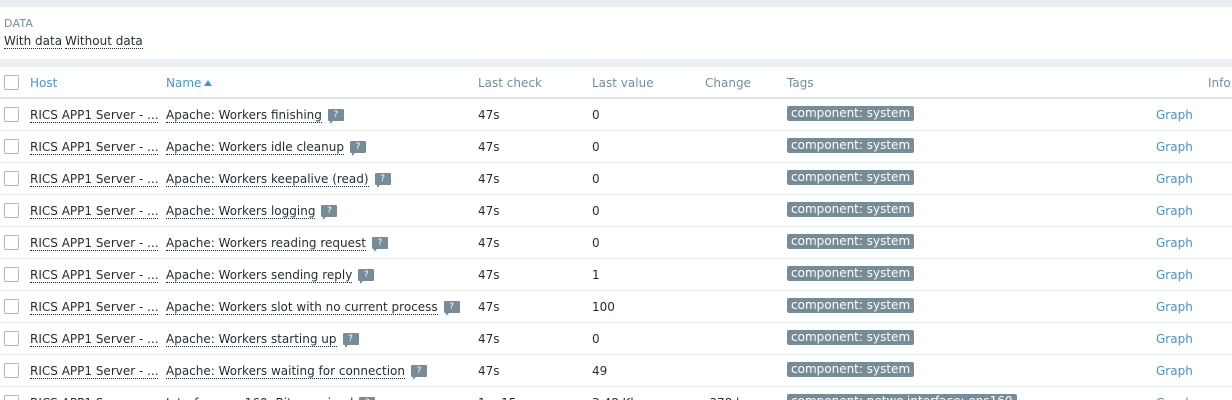 Image resolution: width=1232 pixels, height=400 pixels. What do you see at coordinates (241, 211) in the screenshot?
I see `item-name-link: Apache: Workers logging` at bounding box center [241, 211].